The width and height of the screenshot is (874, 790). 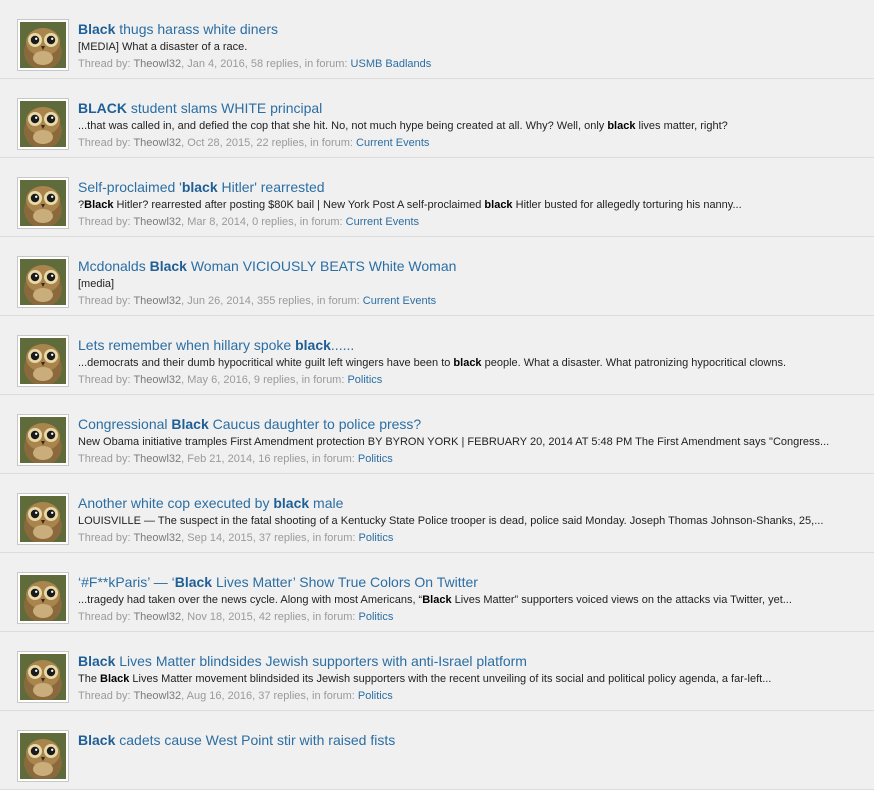 I want to click on thread-title-link: Another white cop executed by black male, so click(x=471, y=503).